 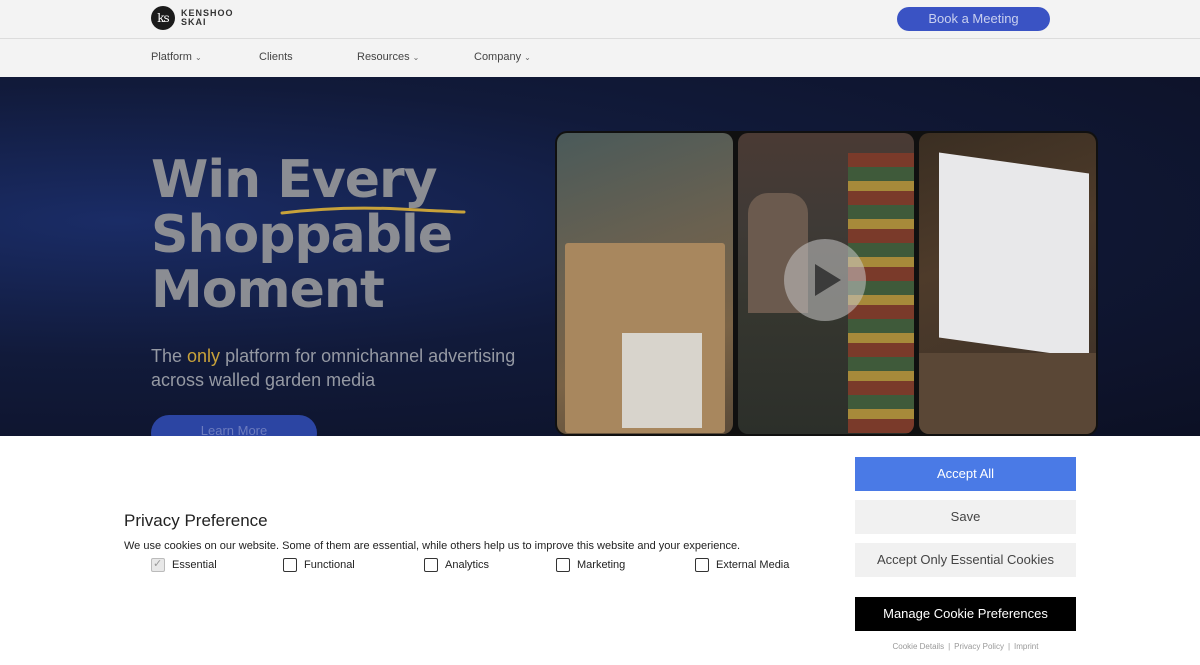 What do you see at coordinates (196, 520) in the screenshot?
I see `cookie-title: Privacy Preference` at bounding box center [196, 520].